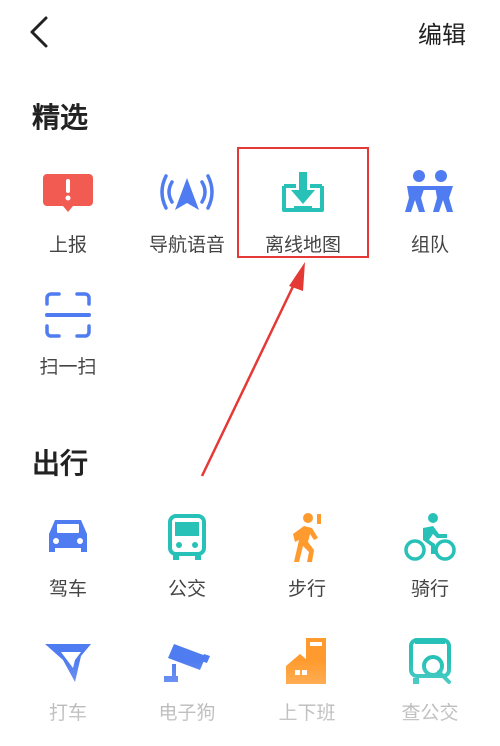  I want to click on tile-drive: 驾车, so click(68, 567).